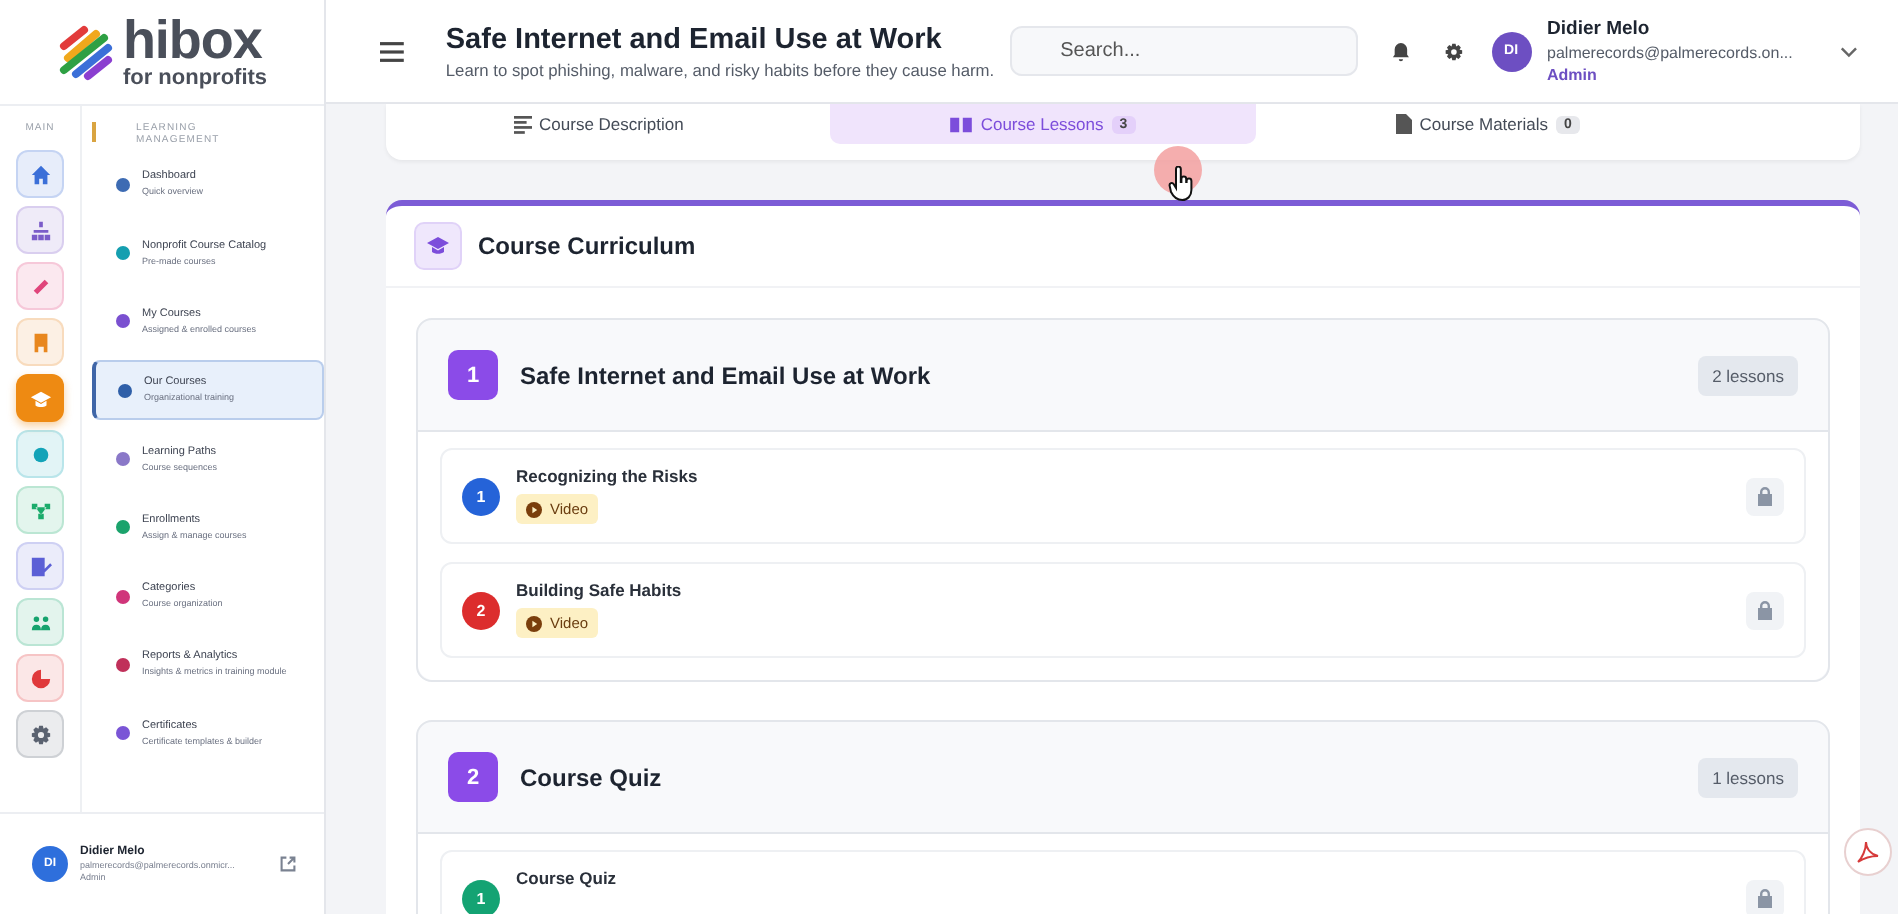 This screenshot has height=914, width=1898. What do you see at coordinates (961, 124) in the screenshot?
I see `book-icon` at bounding box center [961, 124].